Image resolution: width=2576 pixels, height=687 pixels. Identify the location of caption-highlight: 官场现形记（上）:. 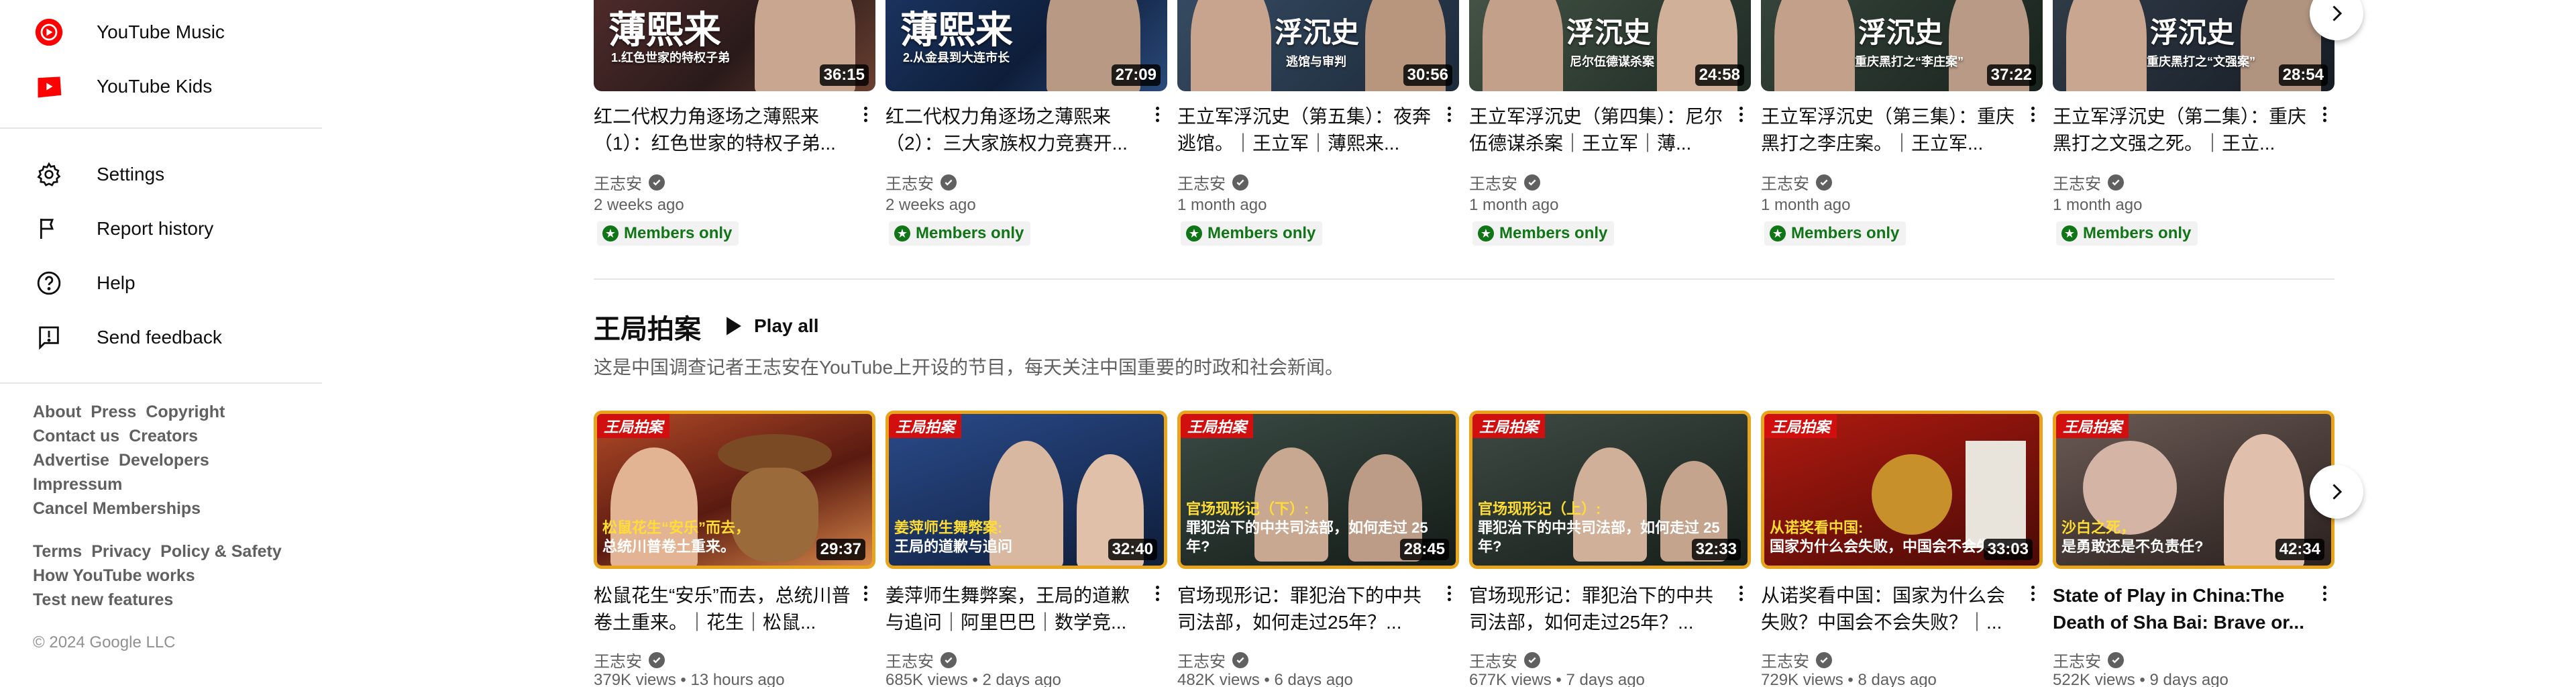
(1539, 508).